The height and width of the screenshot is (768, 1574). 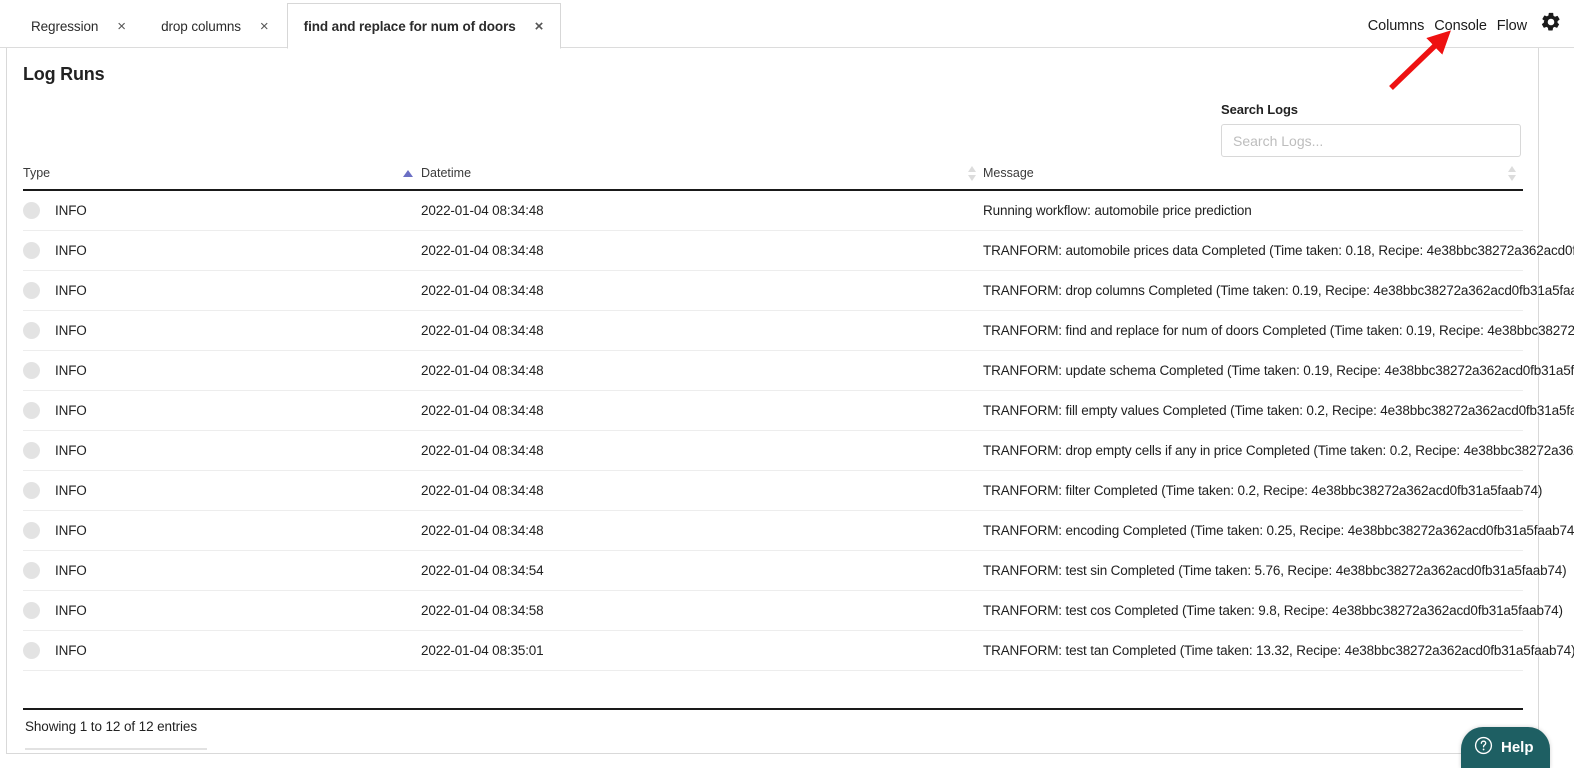 What do you see at coordinates (222, 175) in the screenshot?
I see `column-header-type: Type` at bounding box center [222, 175].